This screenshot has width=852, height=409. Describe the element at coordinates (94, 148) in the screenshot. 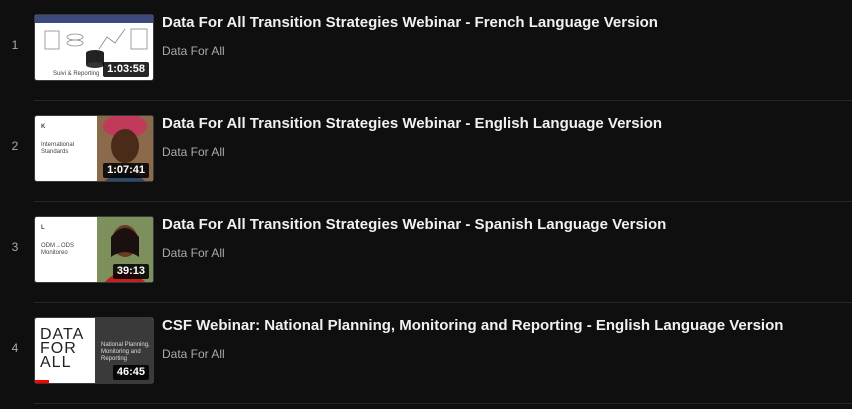

I see `video-thumbnail: K International Standards 1:07:41` at that location.